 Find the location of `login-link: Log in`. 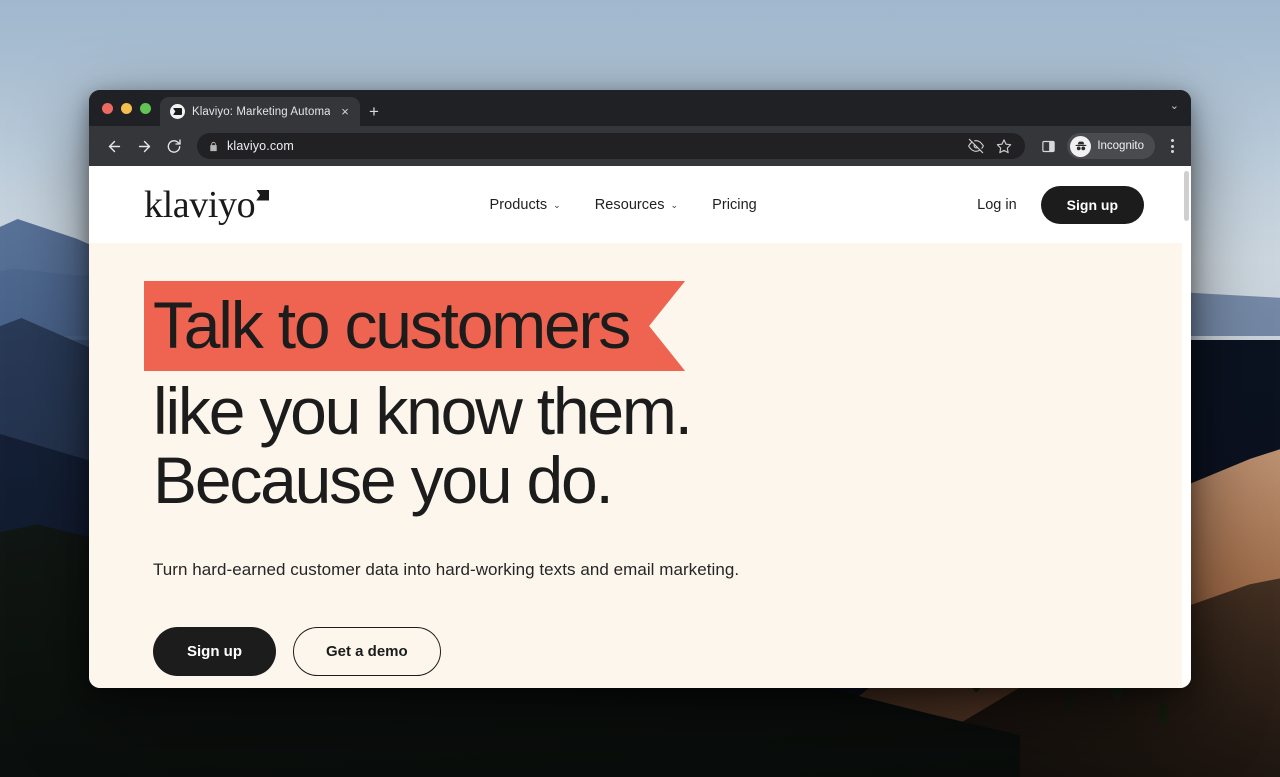

login-link: Log in is located at coordinates (997, 205).